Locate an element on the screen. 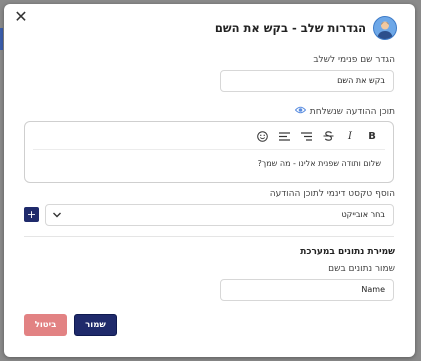 This screenshot has width=421, height=361. message-label: תוכן ההודעה שנשלחת is located at coordinates (344, 111).